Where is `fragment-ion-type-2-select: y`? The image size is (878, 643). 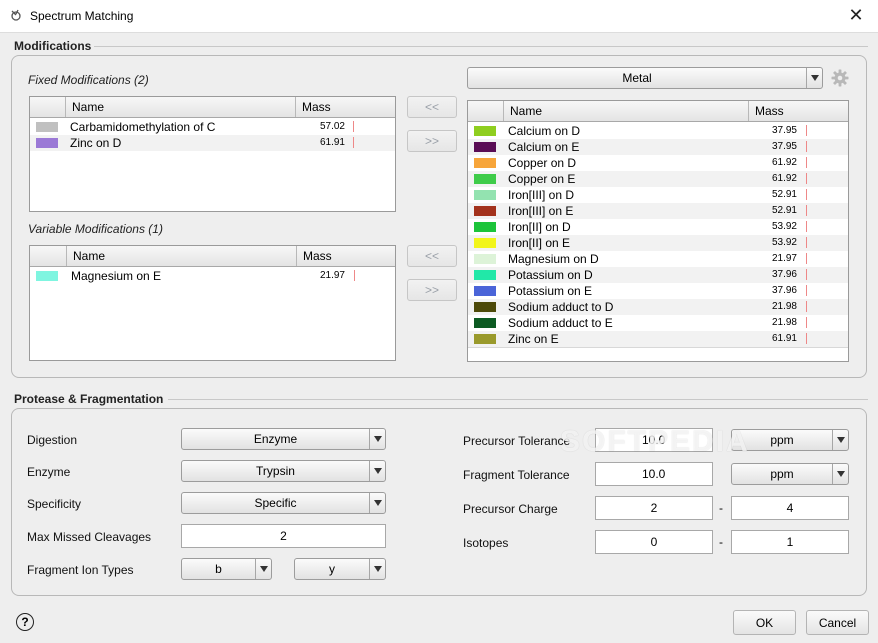
fragment-ion-type-2-select: y is located at coordinates (340, 569).